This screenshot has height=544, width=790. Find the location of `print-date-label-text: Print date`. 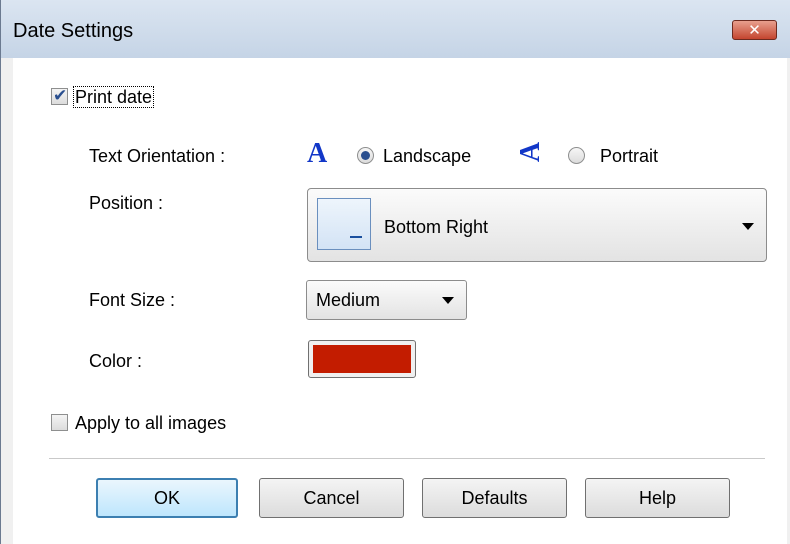

print-date-label-text: Print date is located at coordinates (114, 97).